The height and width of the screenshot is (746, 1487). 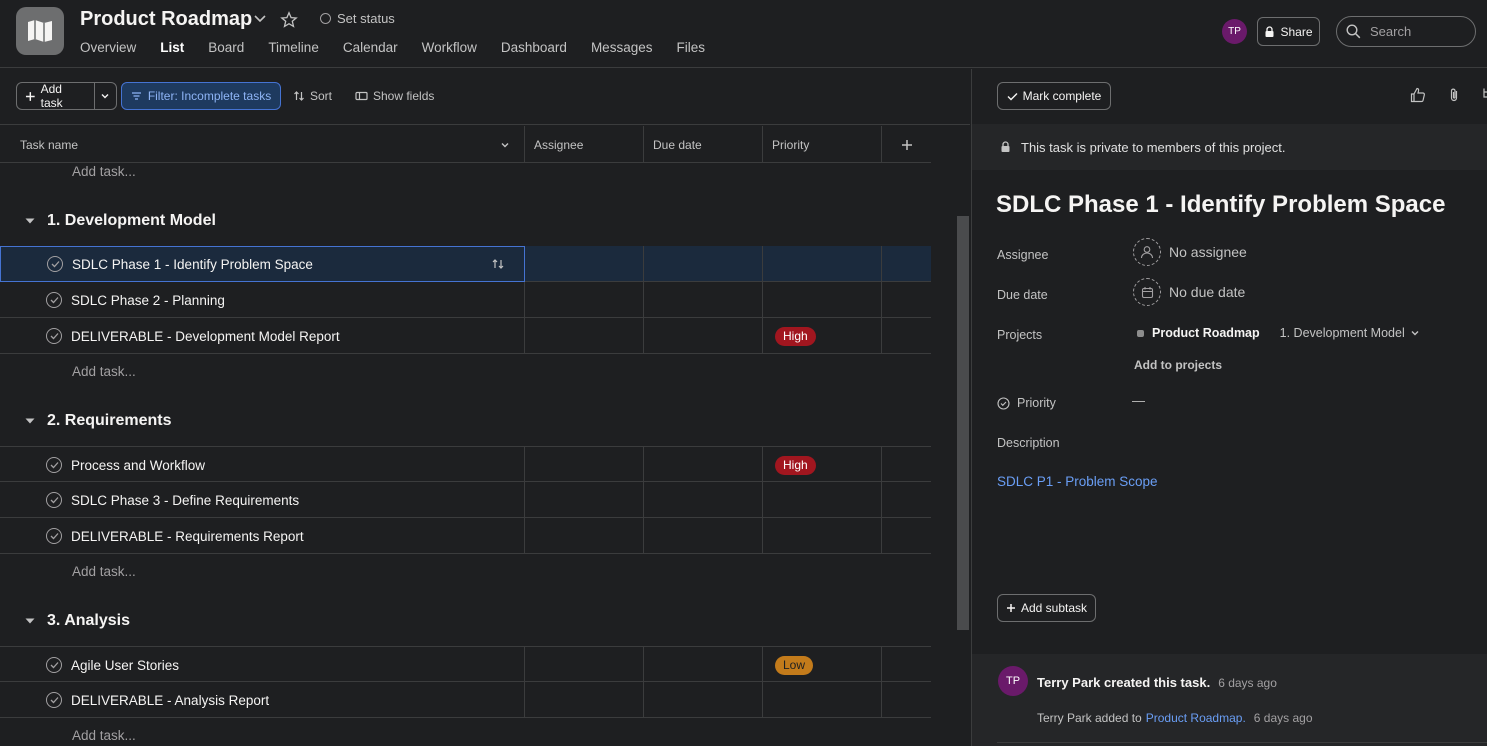 I want to click on task-name-cell: SDLC Phase 1 - Identify Problem Space, so click(x=262, y=264).